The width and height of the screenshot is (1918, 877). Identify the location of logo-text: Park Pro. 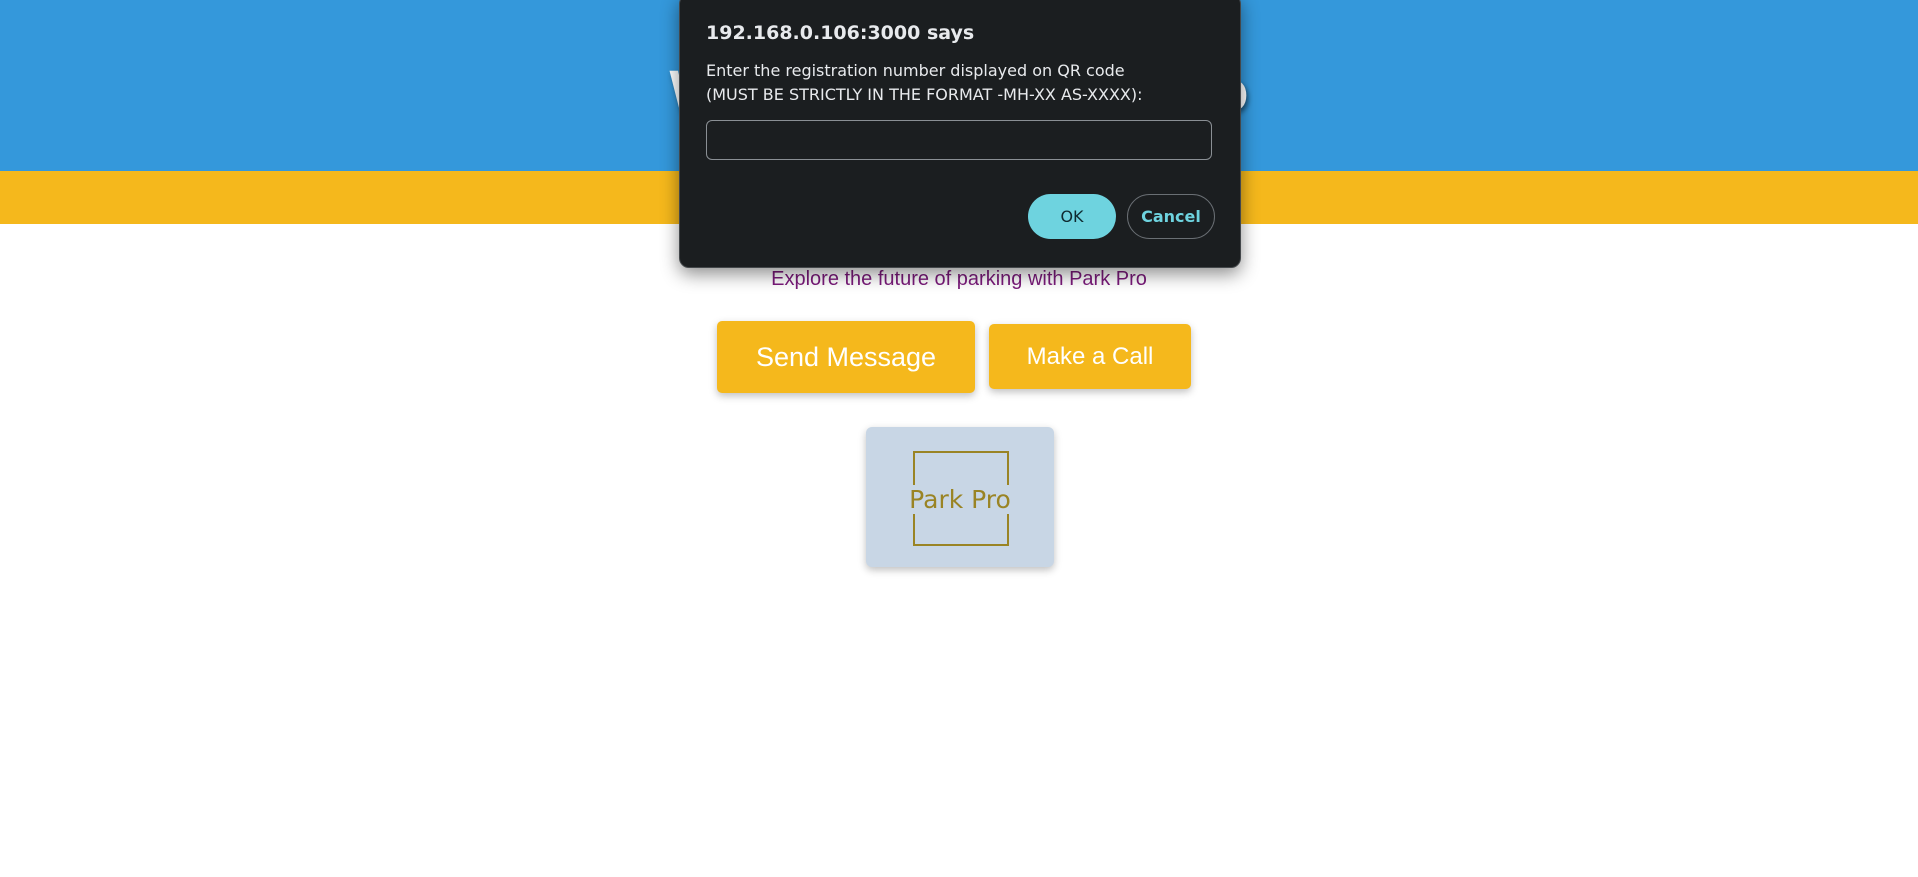
(960, 499).